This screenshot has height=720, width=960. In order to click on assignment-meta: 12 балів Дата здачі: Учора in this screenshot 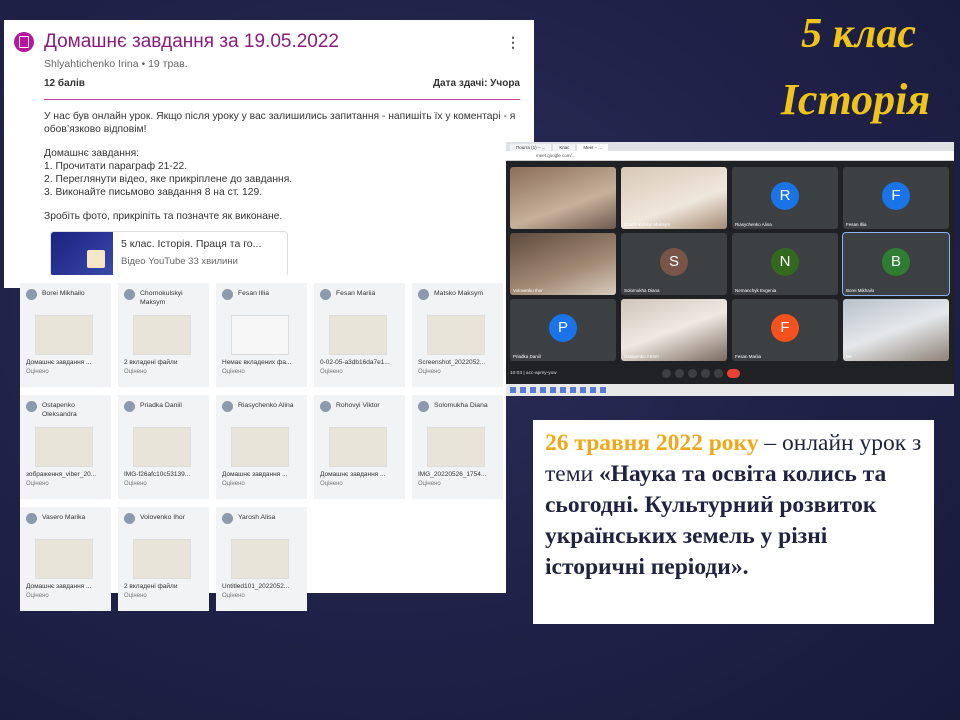, I will do `click(282, 89)`.